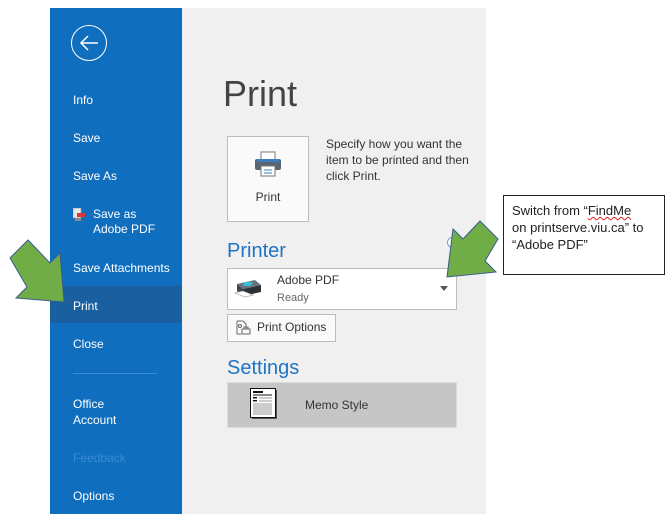 The height and width of the screenshot is (521, 671). Describe the element at coordinates (115, 373) in the screenshot. I see `sidebar-divider` at that location.